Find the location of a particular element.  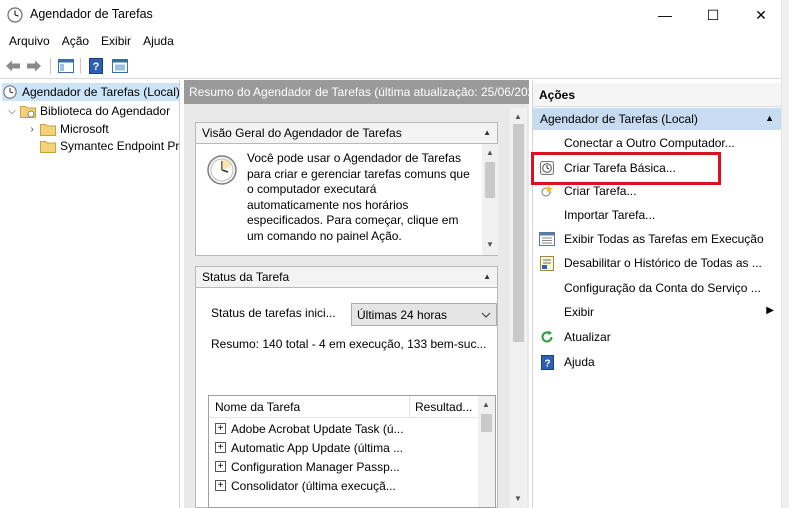

history-icon is located at coordinates (547, 263).